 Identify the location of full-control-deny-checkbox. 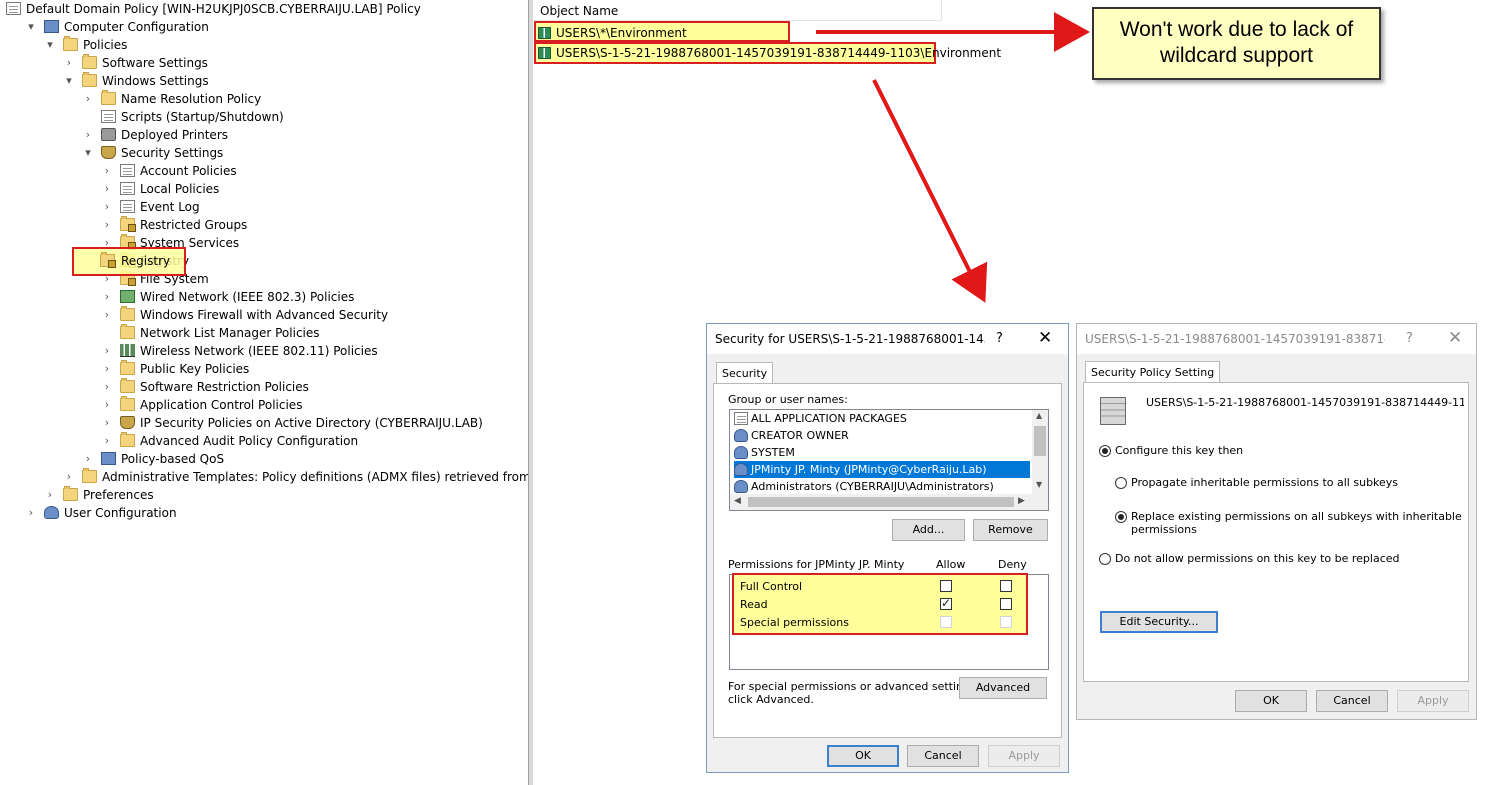
(1006, 586).